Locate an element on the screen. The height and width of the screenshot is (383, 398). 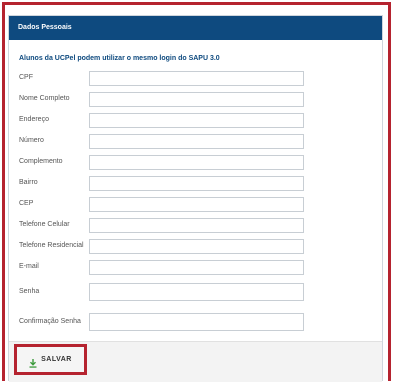
email-label: E-mail is located at coordinates (29, 266).